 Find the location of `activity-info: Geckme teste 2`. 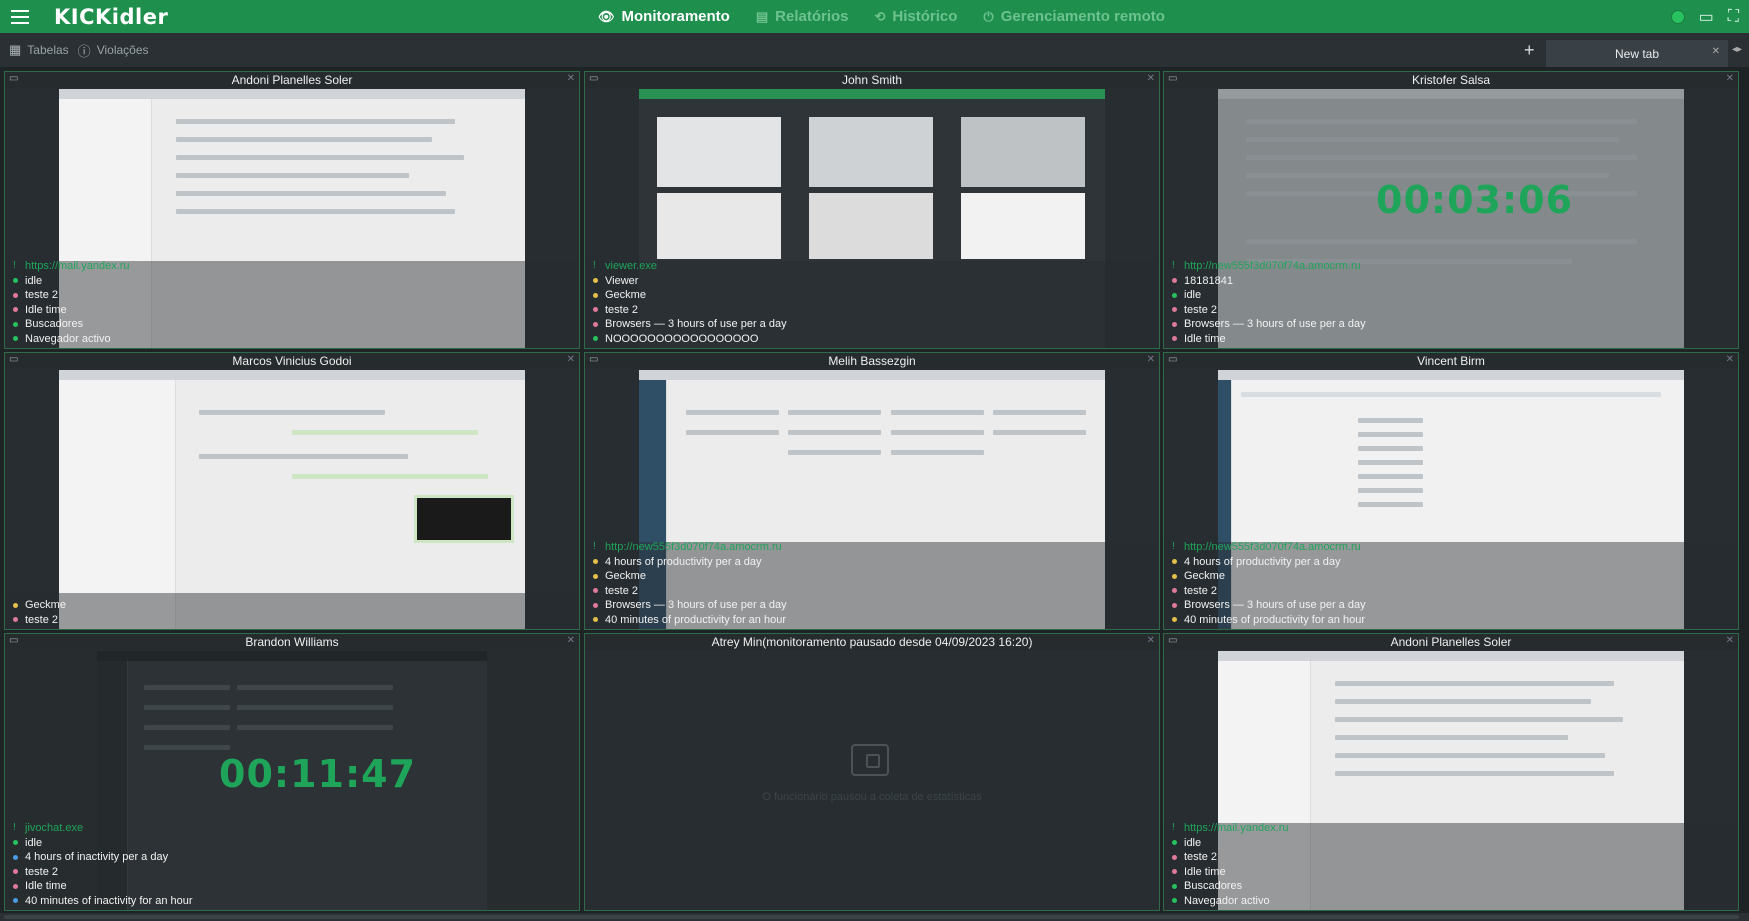

activity-info: Geckme teste 2 is located at coordinates (39, 612).